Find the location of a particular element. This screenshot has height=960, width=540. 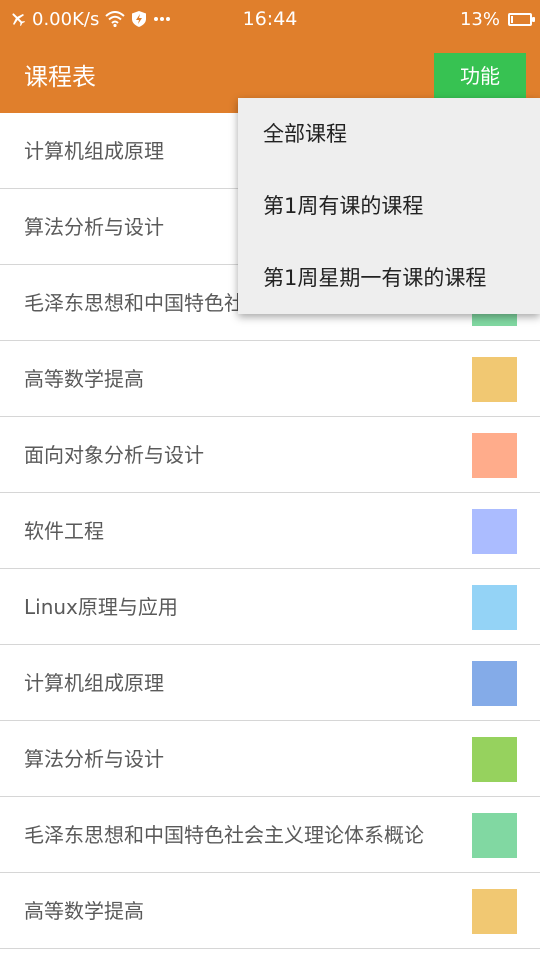

course-row: 计算机组成原理 is located at coordinates (270, 683).